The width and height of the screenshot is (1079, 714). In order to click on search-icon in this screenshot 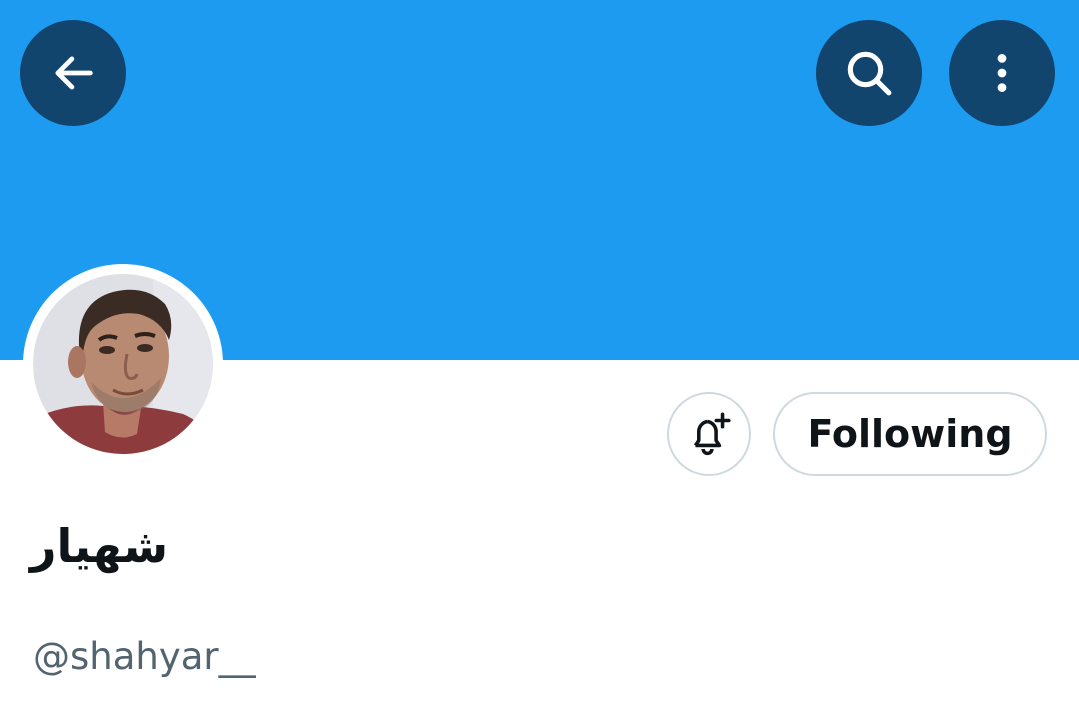, I will do `click(869, 73)`.